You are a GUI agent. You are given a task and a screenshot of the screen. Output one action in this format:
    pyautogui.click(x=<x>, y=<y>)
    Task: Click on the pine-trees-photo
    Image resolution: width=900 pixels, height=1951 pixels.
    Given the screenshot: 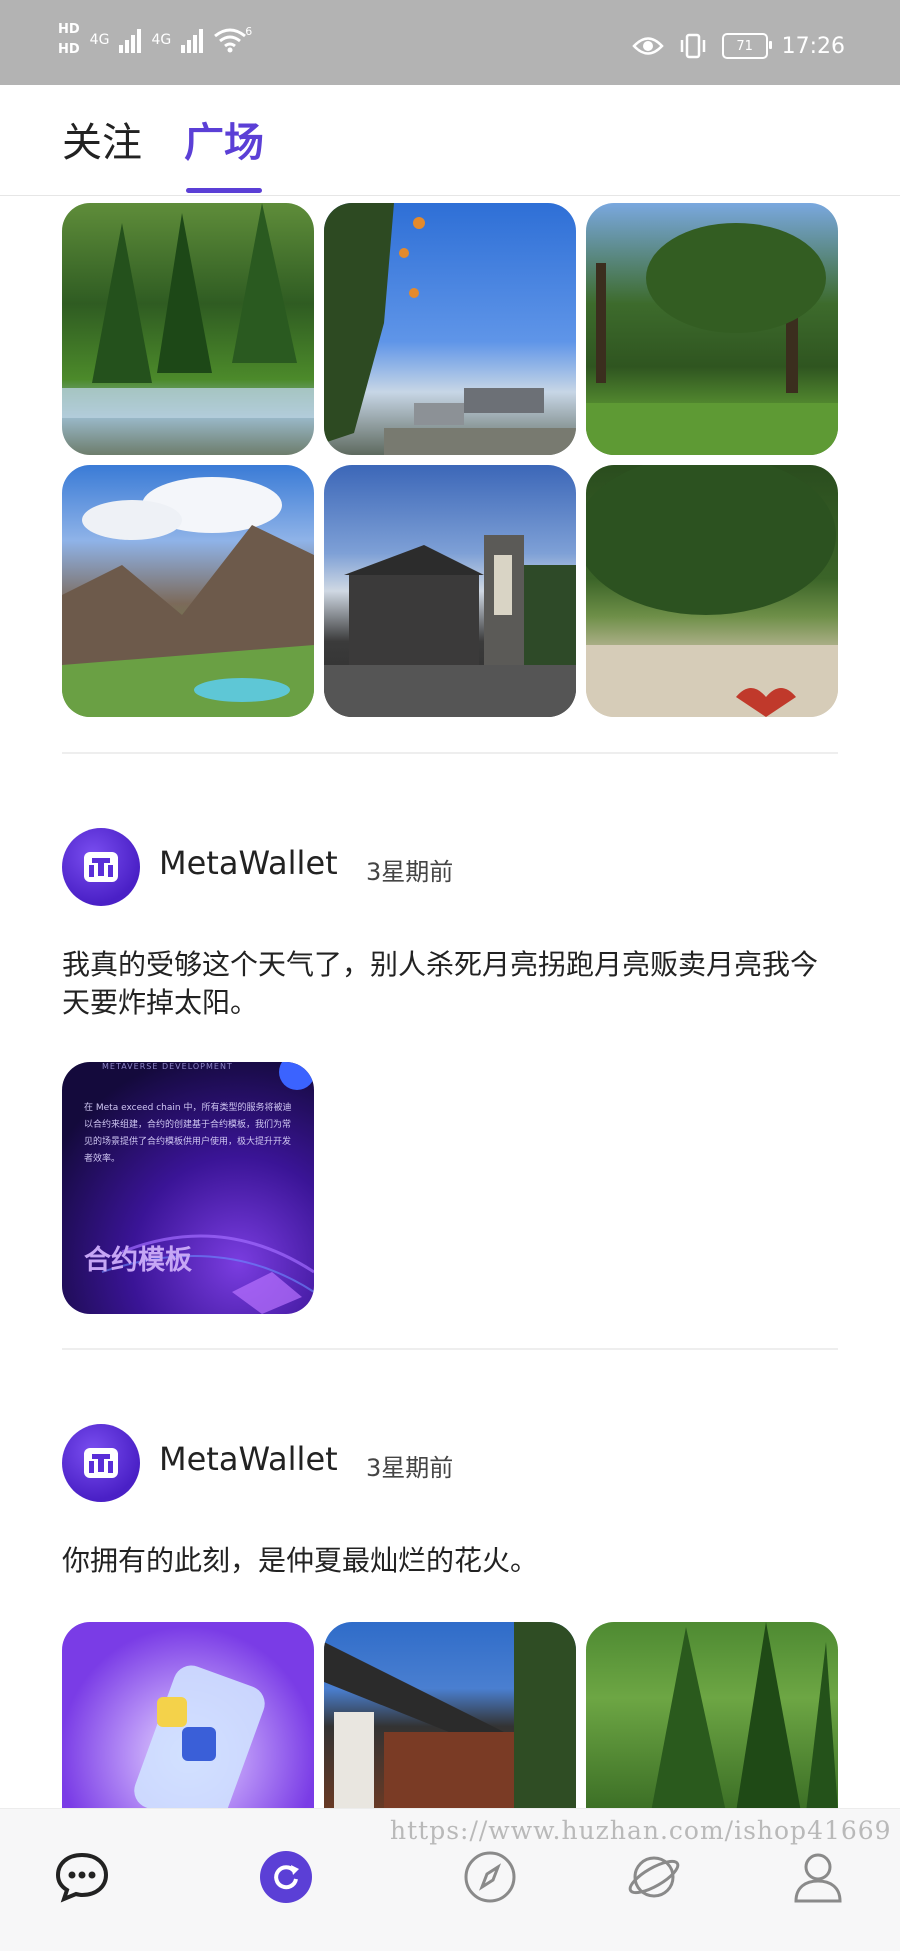 What is the action you would take?
    pyautogui.click(x=744, y=1717)
    